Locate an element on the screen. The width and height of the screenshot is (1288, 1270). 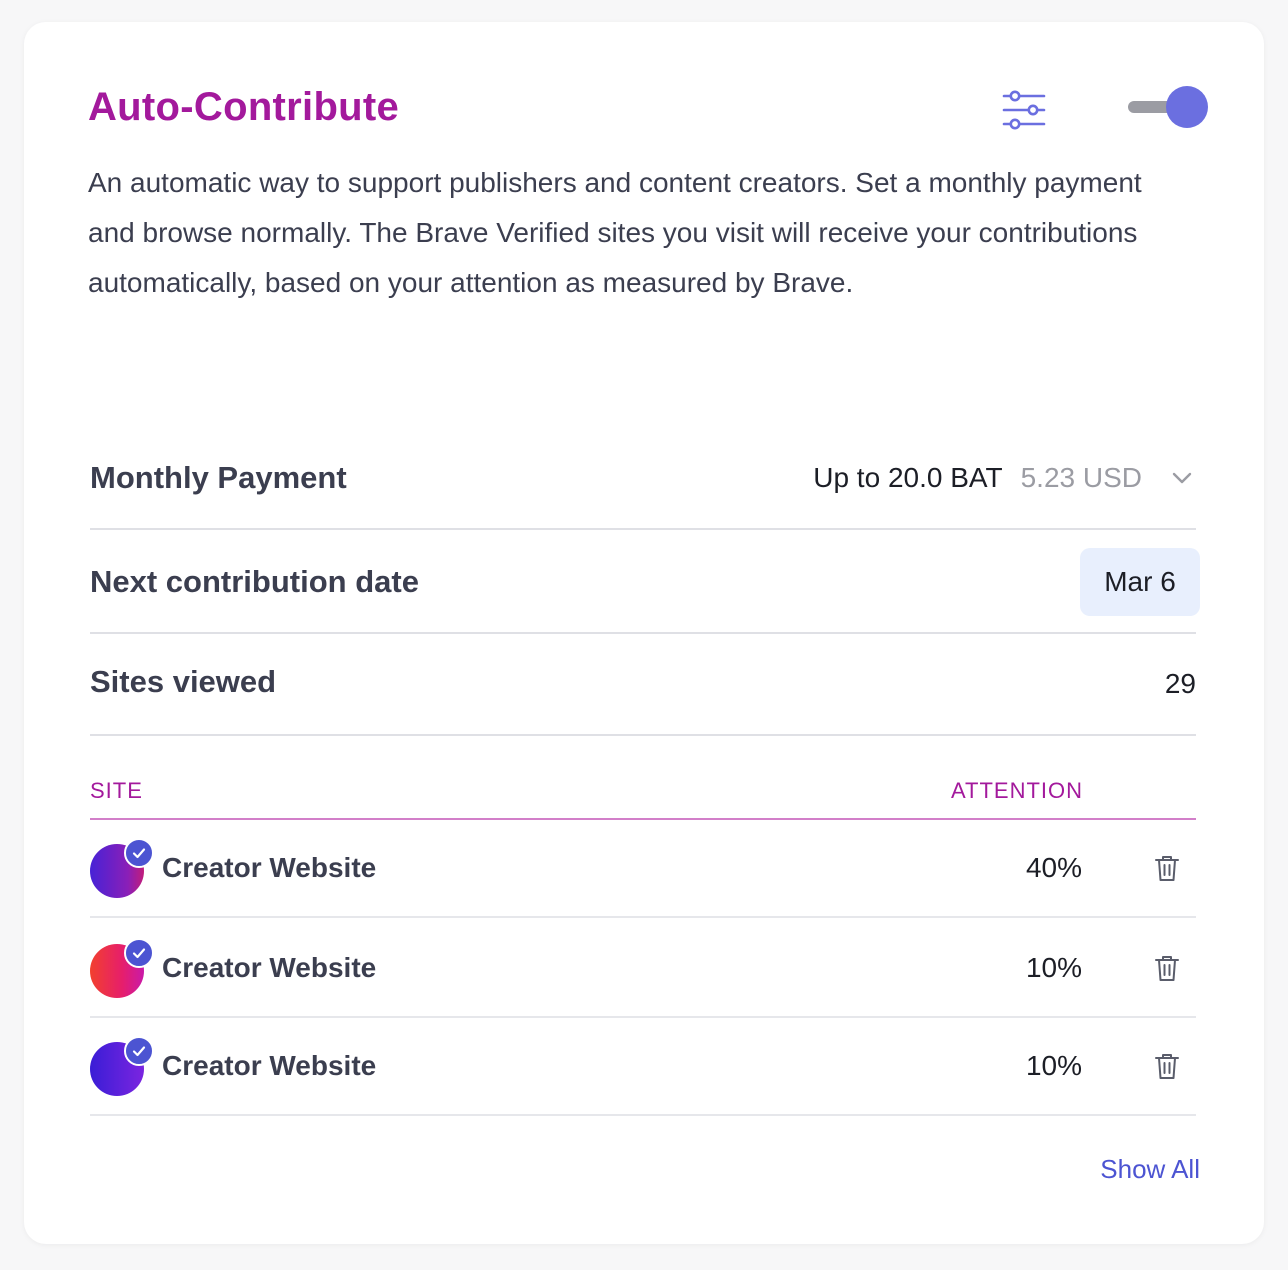
sliders-icon is located at coordinates (1024, 110).